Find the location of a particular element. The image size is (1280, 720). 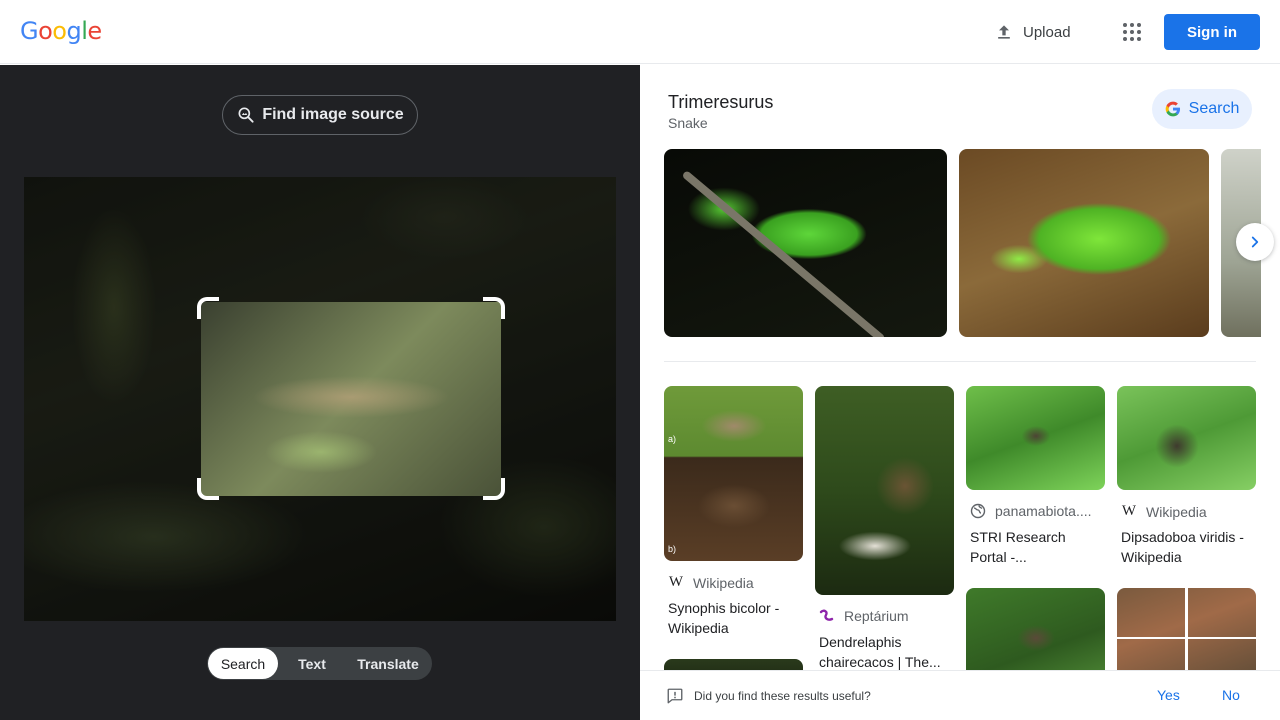

selected-crop-region is located at coordinates (351, 399).